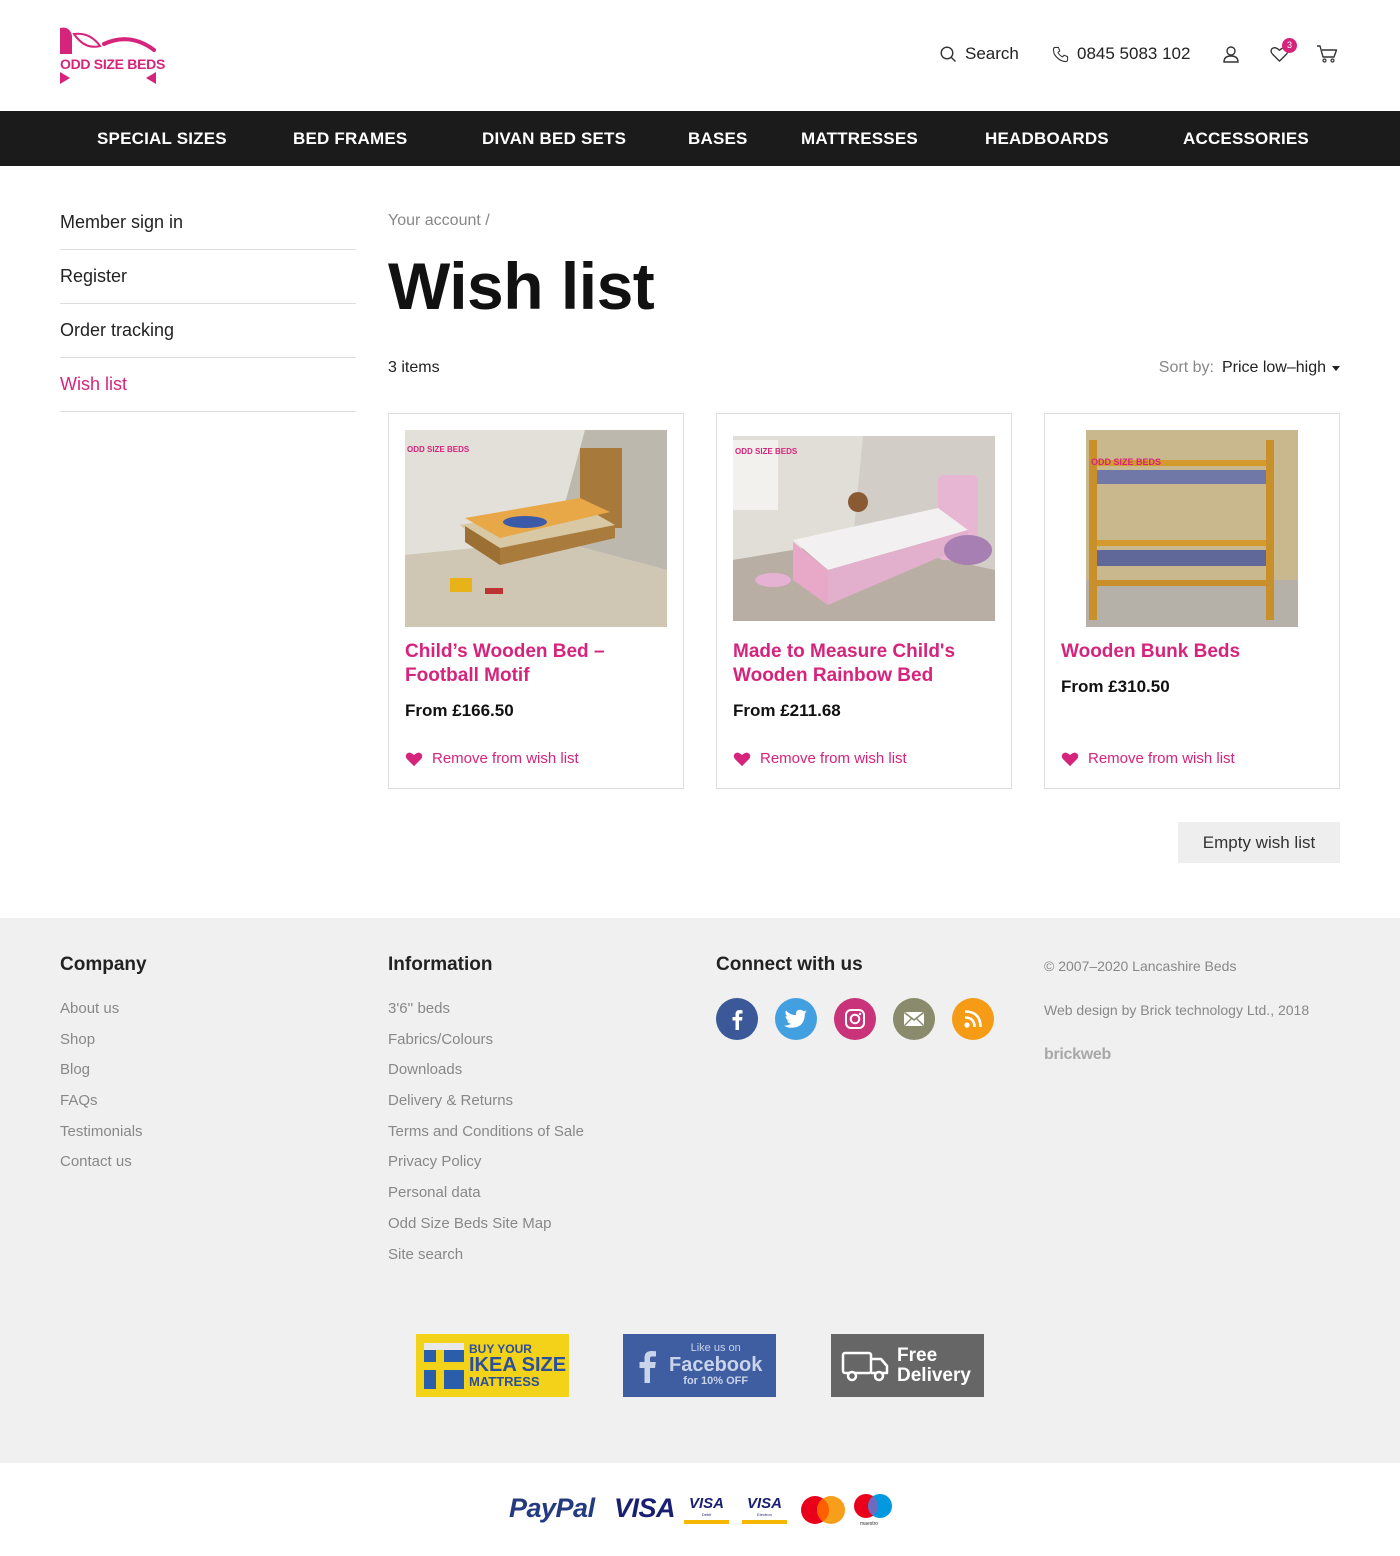 The image size is (1400, 1556). I want to click on social-links, so click(855, 1019).